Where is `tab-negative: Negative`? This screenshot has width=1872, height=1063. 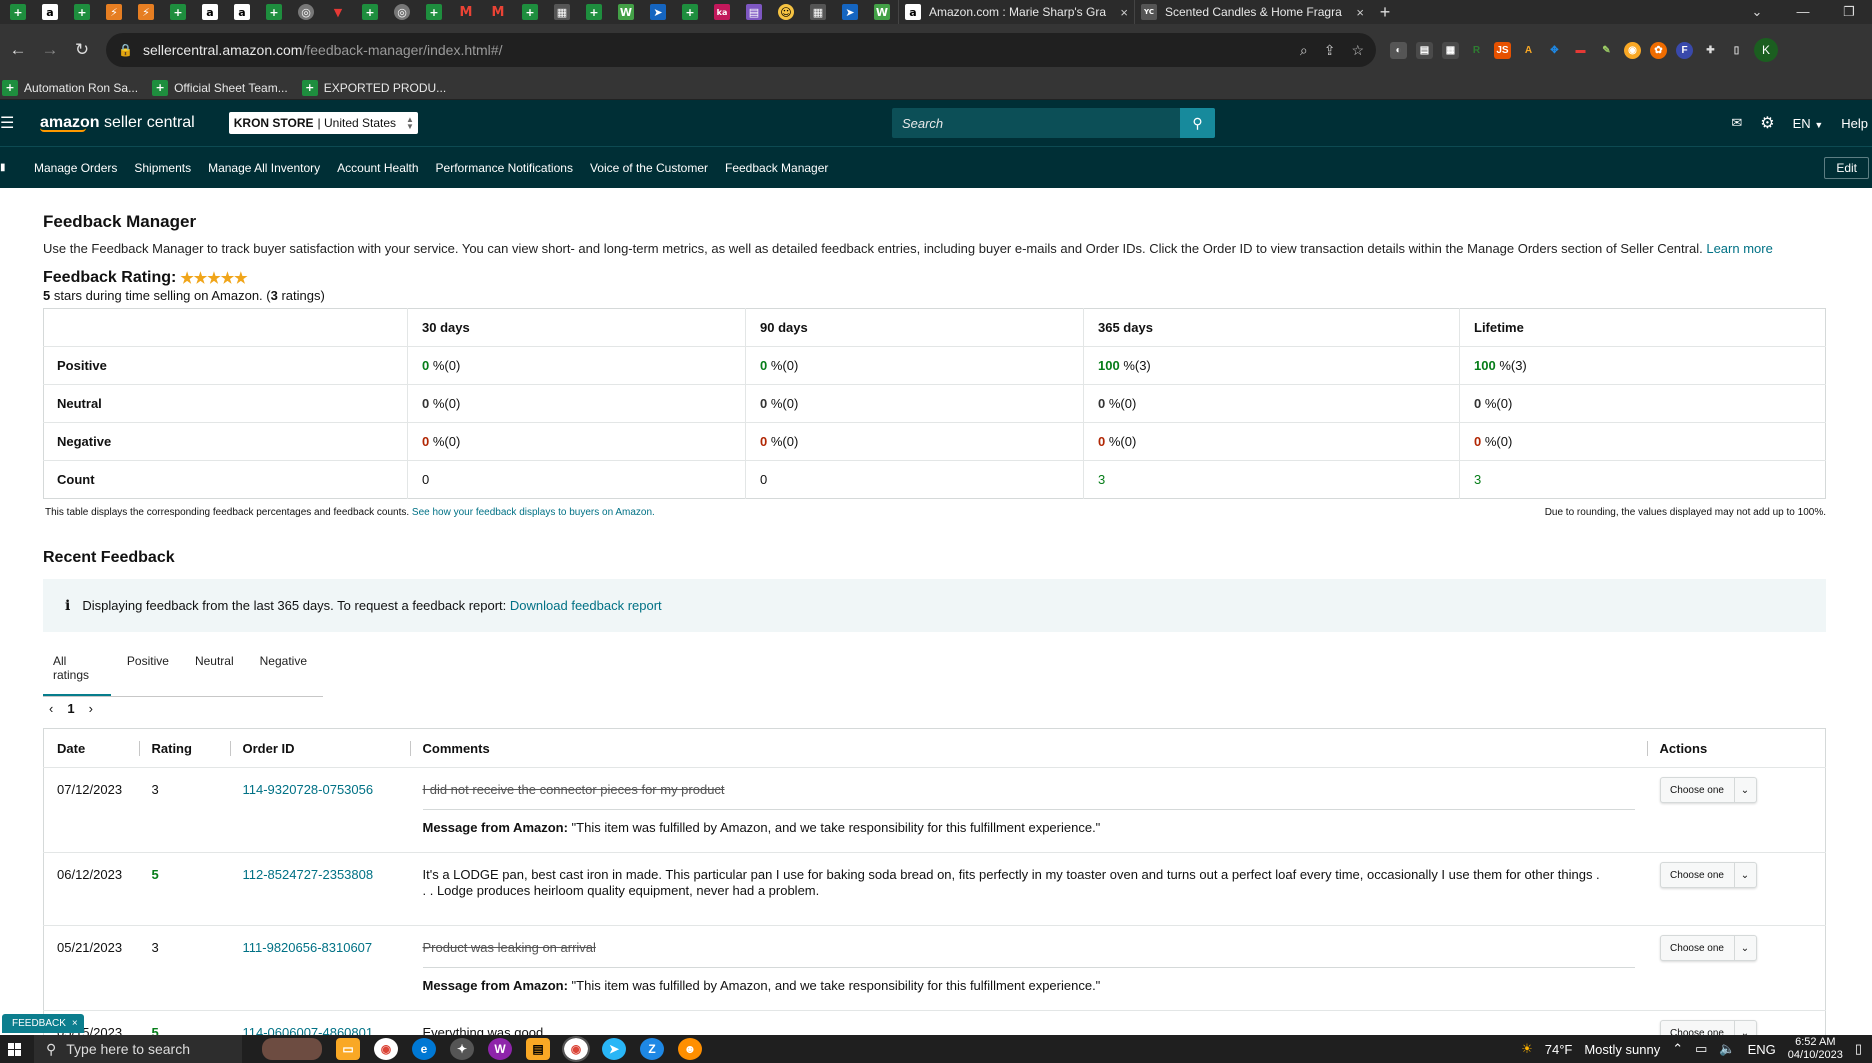 tab-negative: Negative is located at coordinates (283, 675).